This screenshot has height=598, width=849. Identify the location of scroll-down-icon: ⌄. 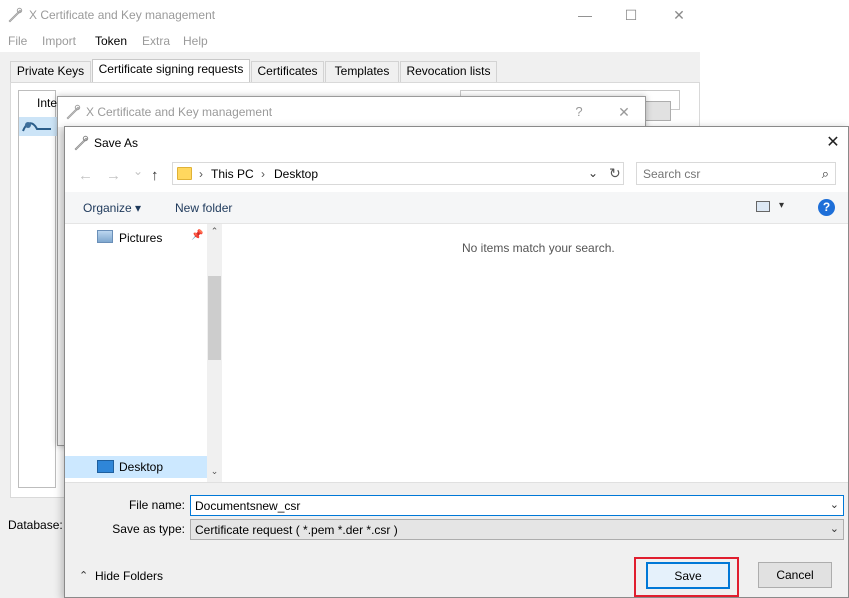
(214, 471).